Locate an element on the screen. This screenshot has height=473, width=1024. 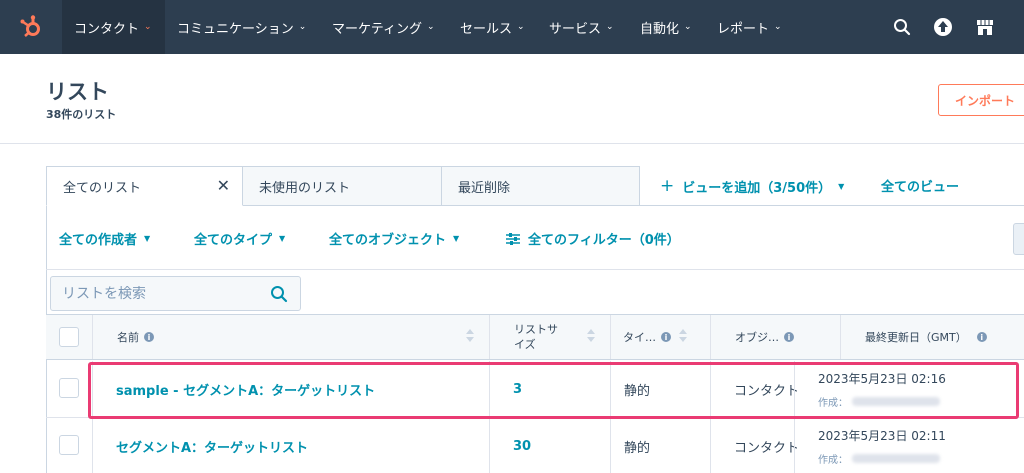
nav-item-label: マーケティング is located at coordinates (377, 29).